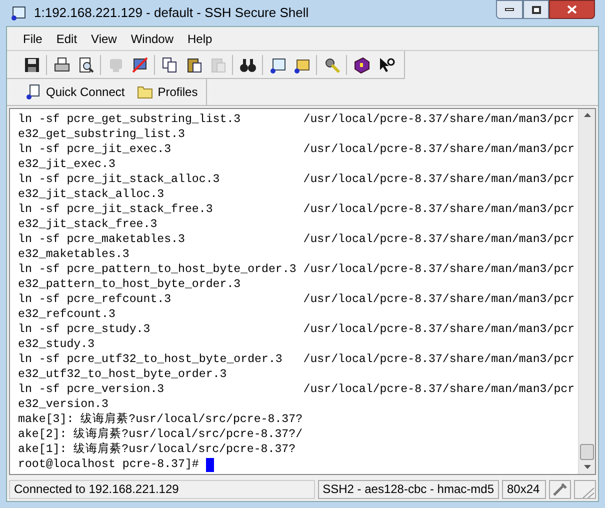  What do you see at coordinates (586, 291) in the screenshot?
I see `scrollbar` at bounding box center [586, 291].